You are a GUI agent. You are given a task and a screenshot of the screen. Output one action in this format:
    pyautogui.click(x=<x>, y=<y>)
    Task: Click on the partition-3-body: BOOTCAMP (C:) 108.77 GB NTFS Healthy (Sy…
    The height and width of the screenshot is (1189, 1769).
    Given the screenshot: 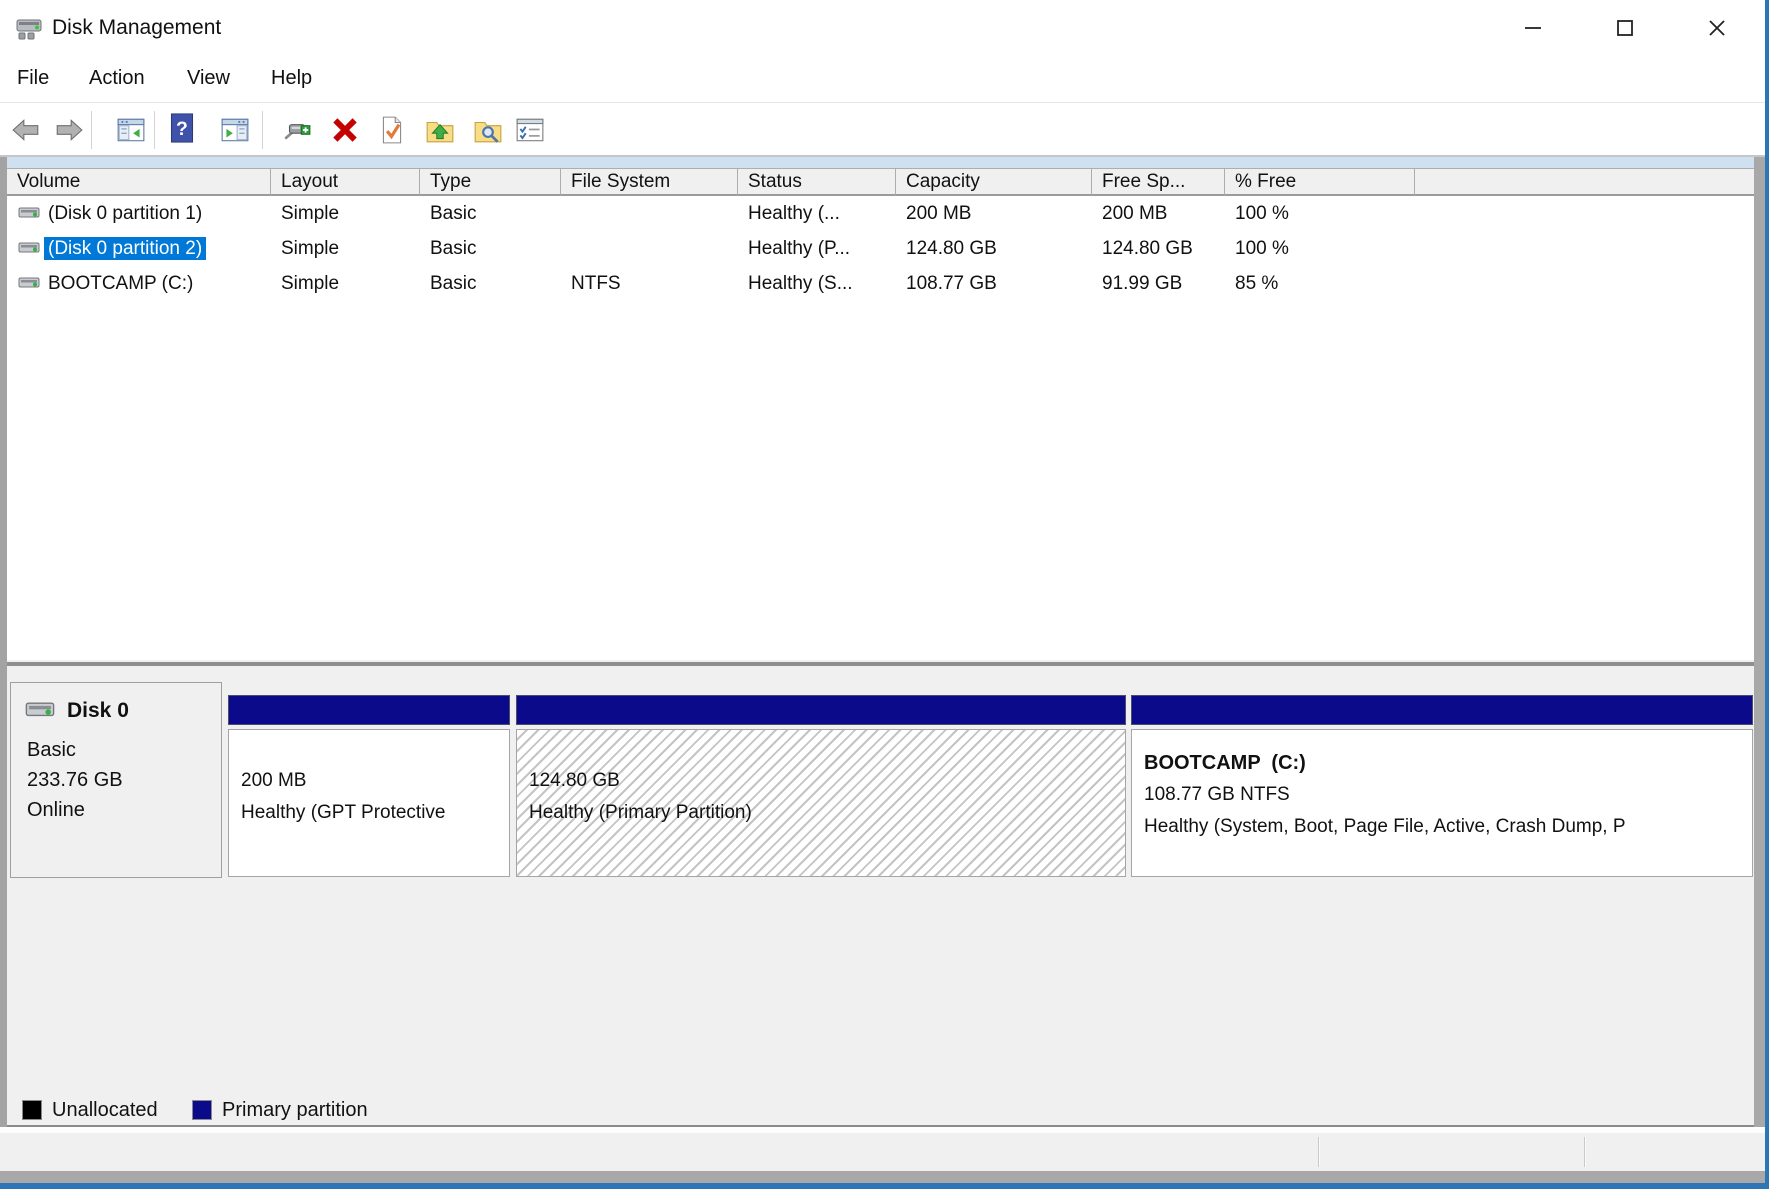 What is the action you would take?
    pyautogui.click(x=1442, y=803)
    